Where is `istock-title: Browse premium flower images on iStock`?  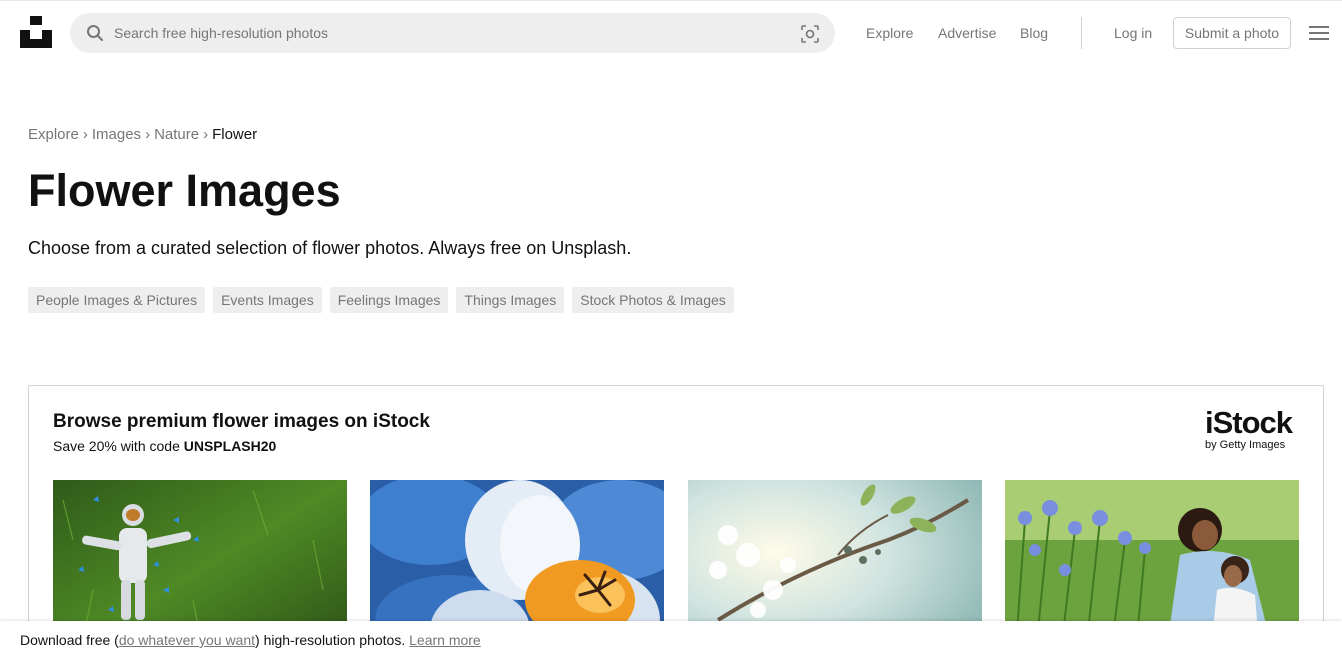
istock-title: Browse premium flower images on iStock is located at coordinates (241, 421).